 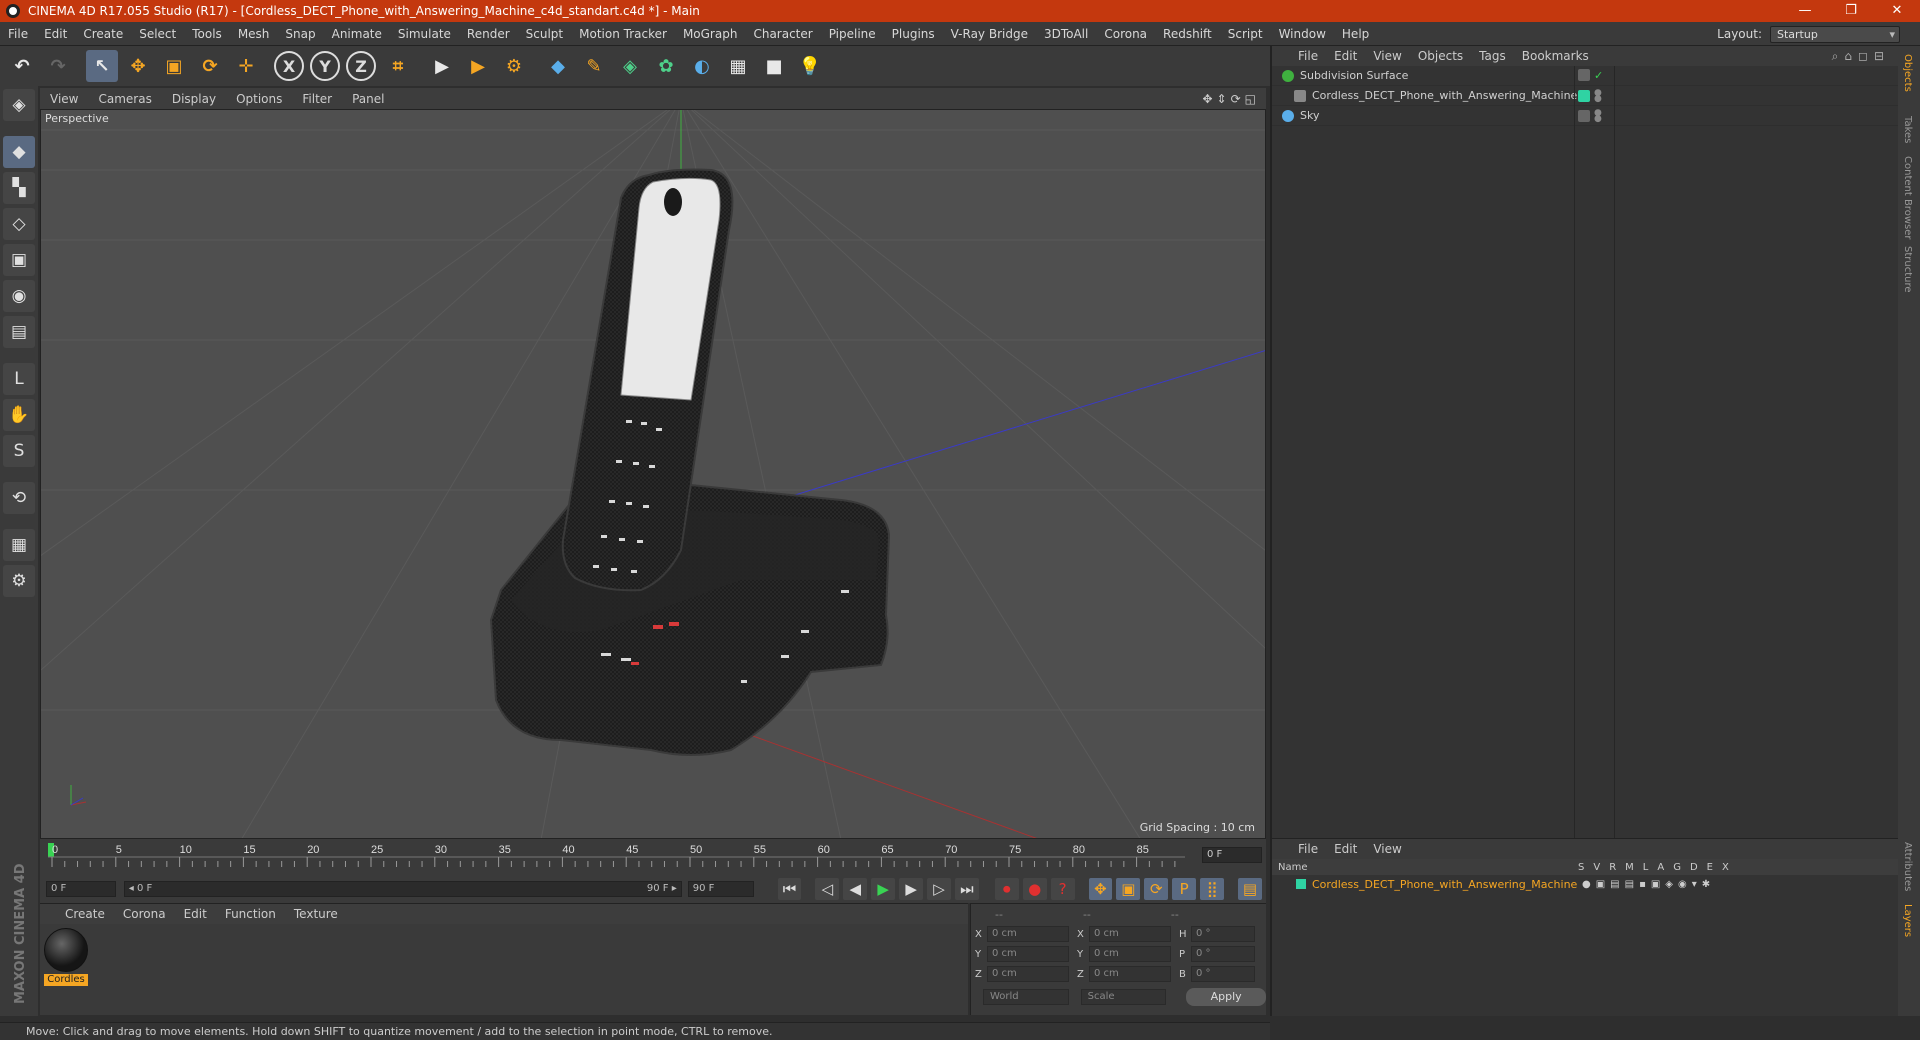 What do you see at coordinates (102, 66) in the screenshot?
I see `select-tool-icon: ↖` at bounding box center [102, 66].